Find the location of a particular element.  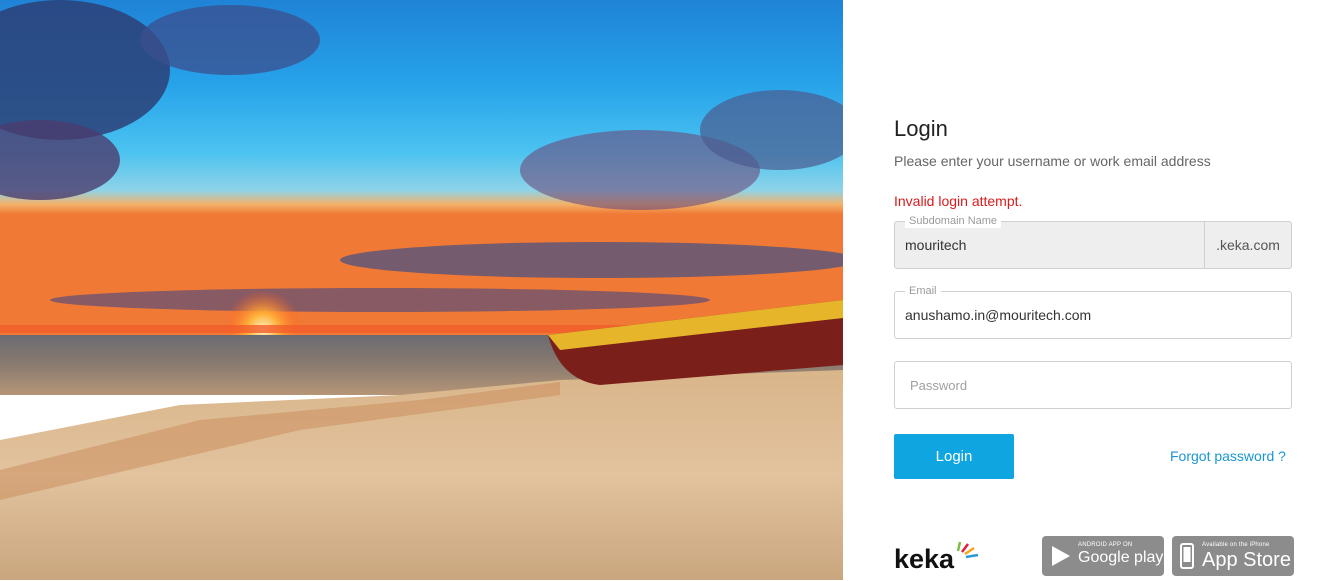

email-field-wrapper: Email is located at coordinates (1093, 311).